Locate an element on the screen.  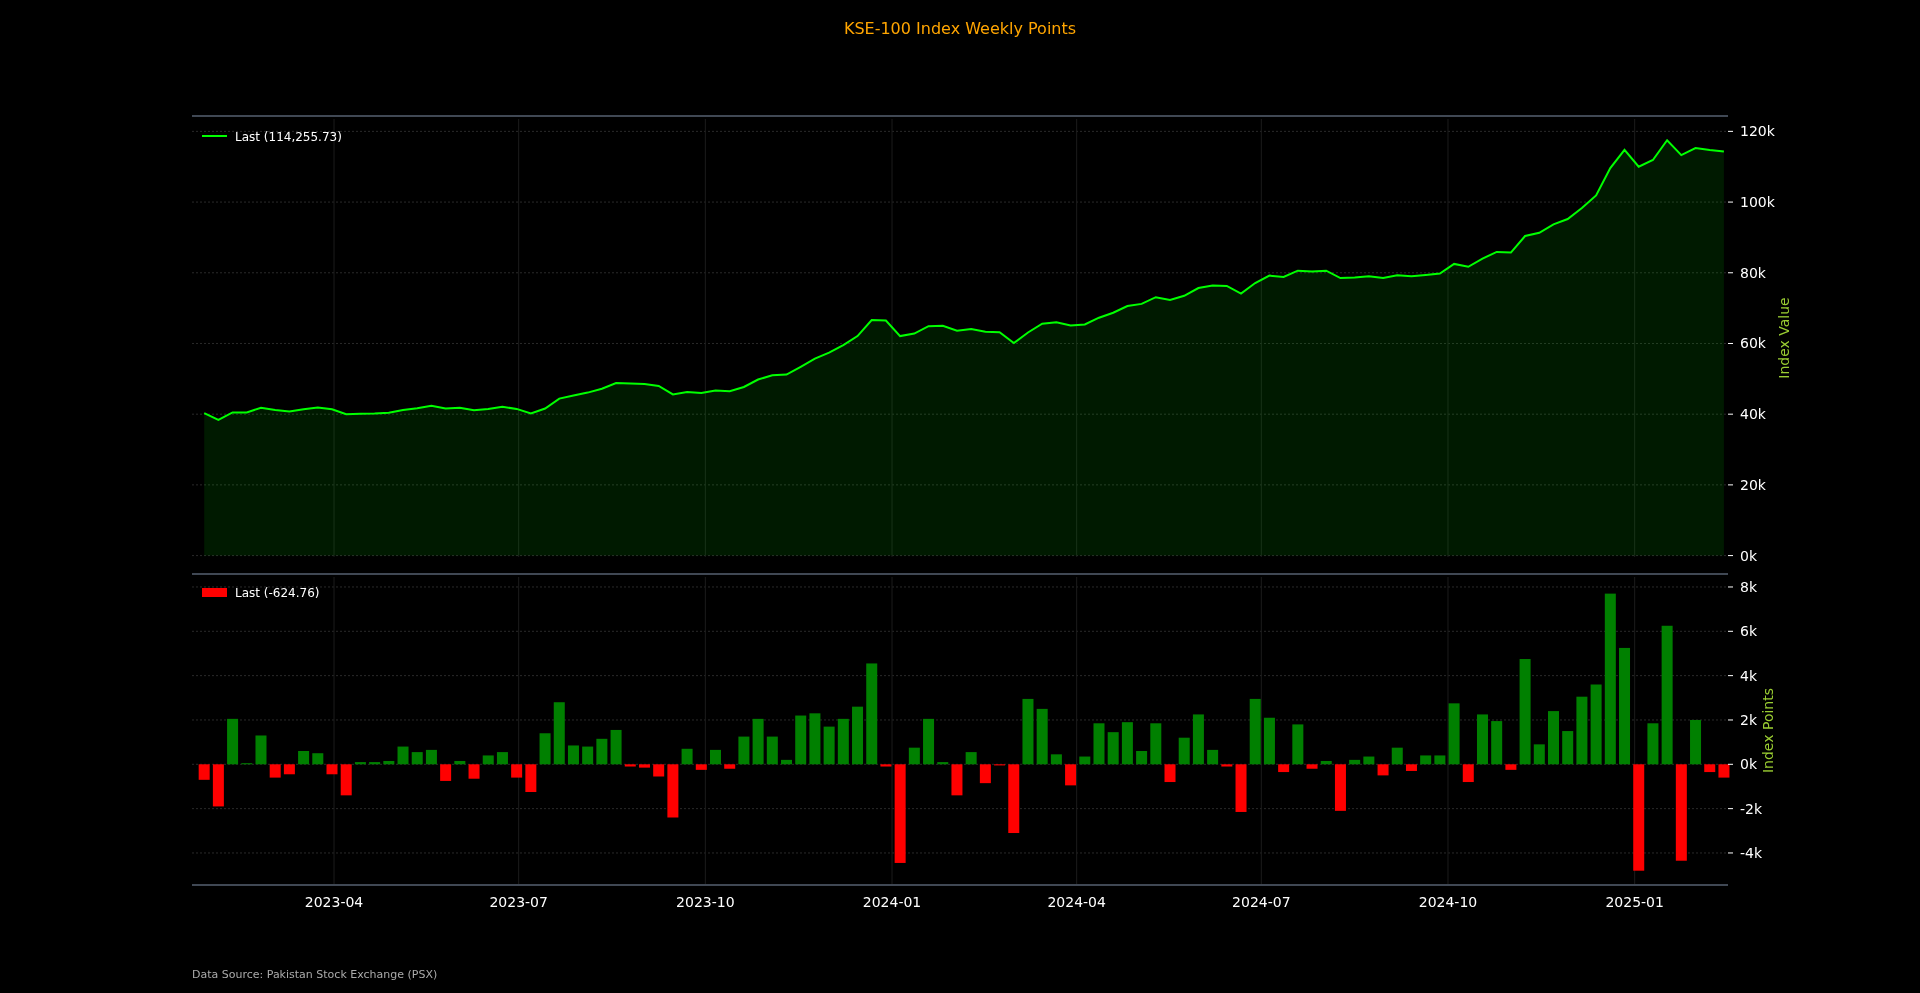
tick-label: 2024-01 is located at coordinates (892, 902).